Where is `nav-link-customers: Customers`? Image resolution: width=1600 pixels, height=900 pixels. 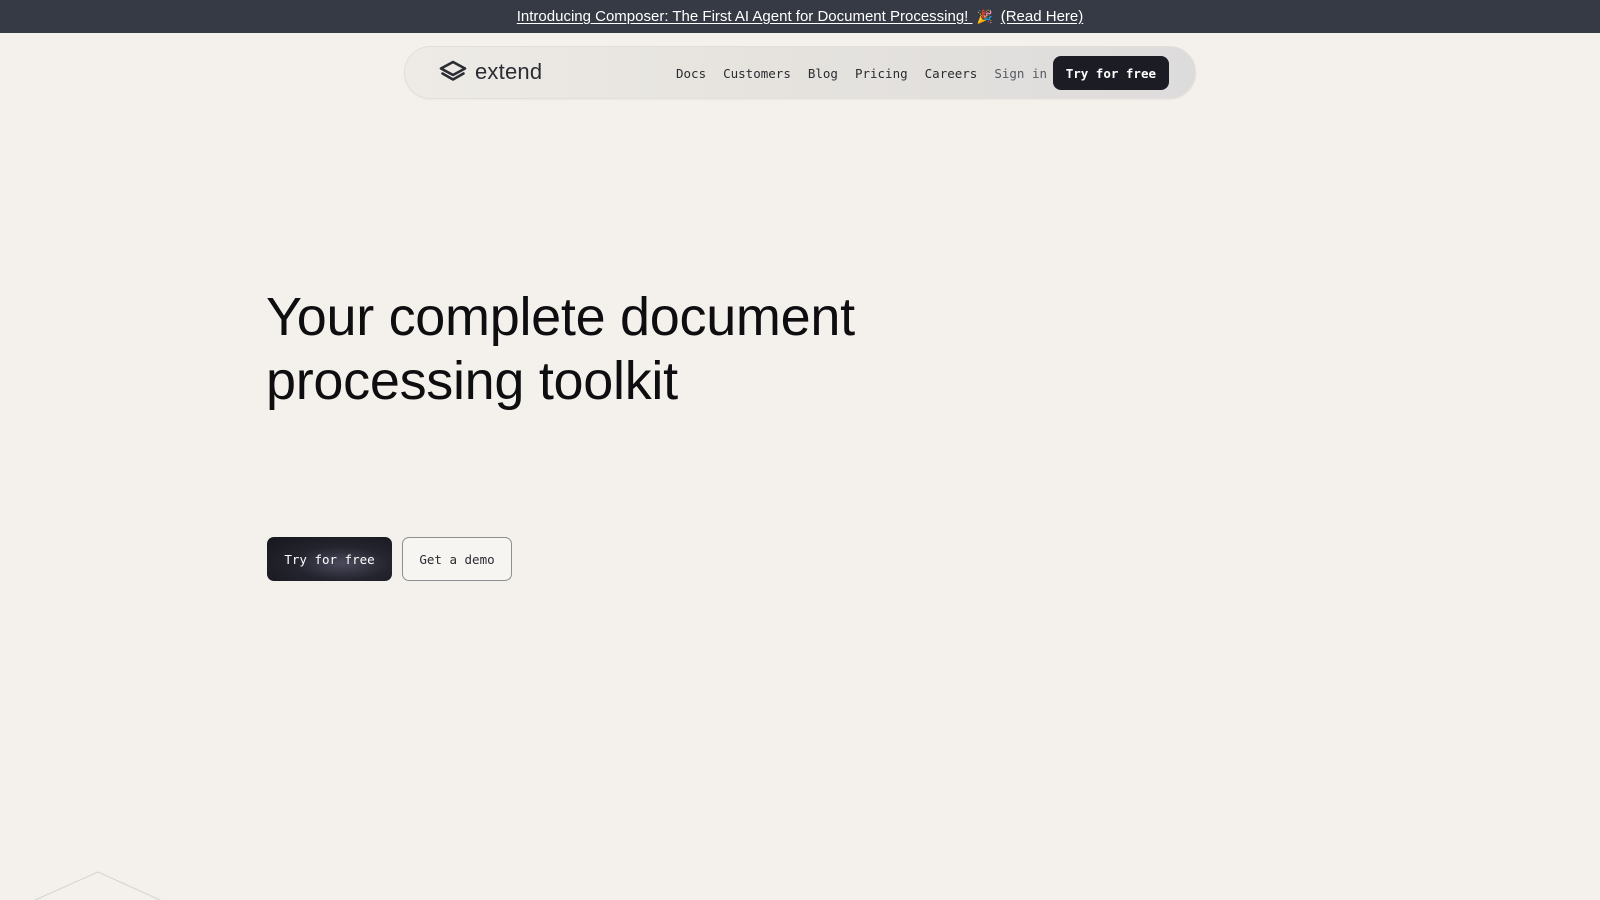
nav-link-customers: Customers is located at coordinates (757, 73).